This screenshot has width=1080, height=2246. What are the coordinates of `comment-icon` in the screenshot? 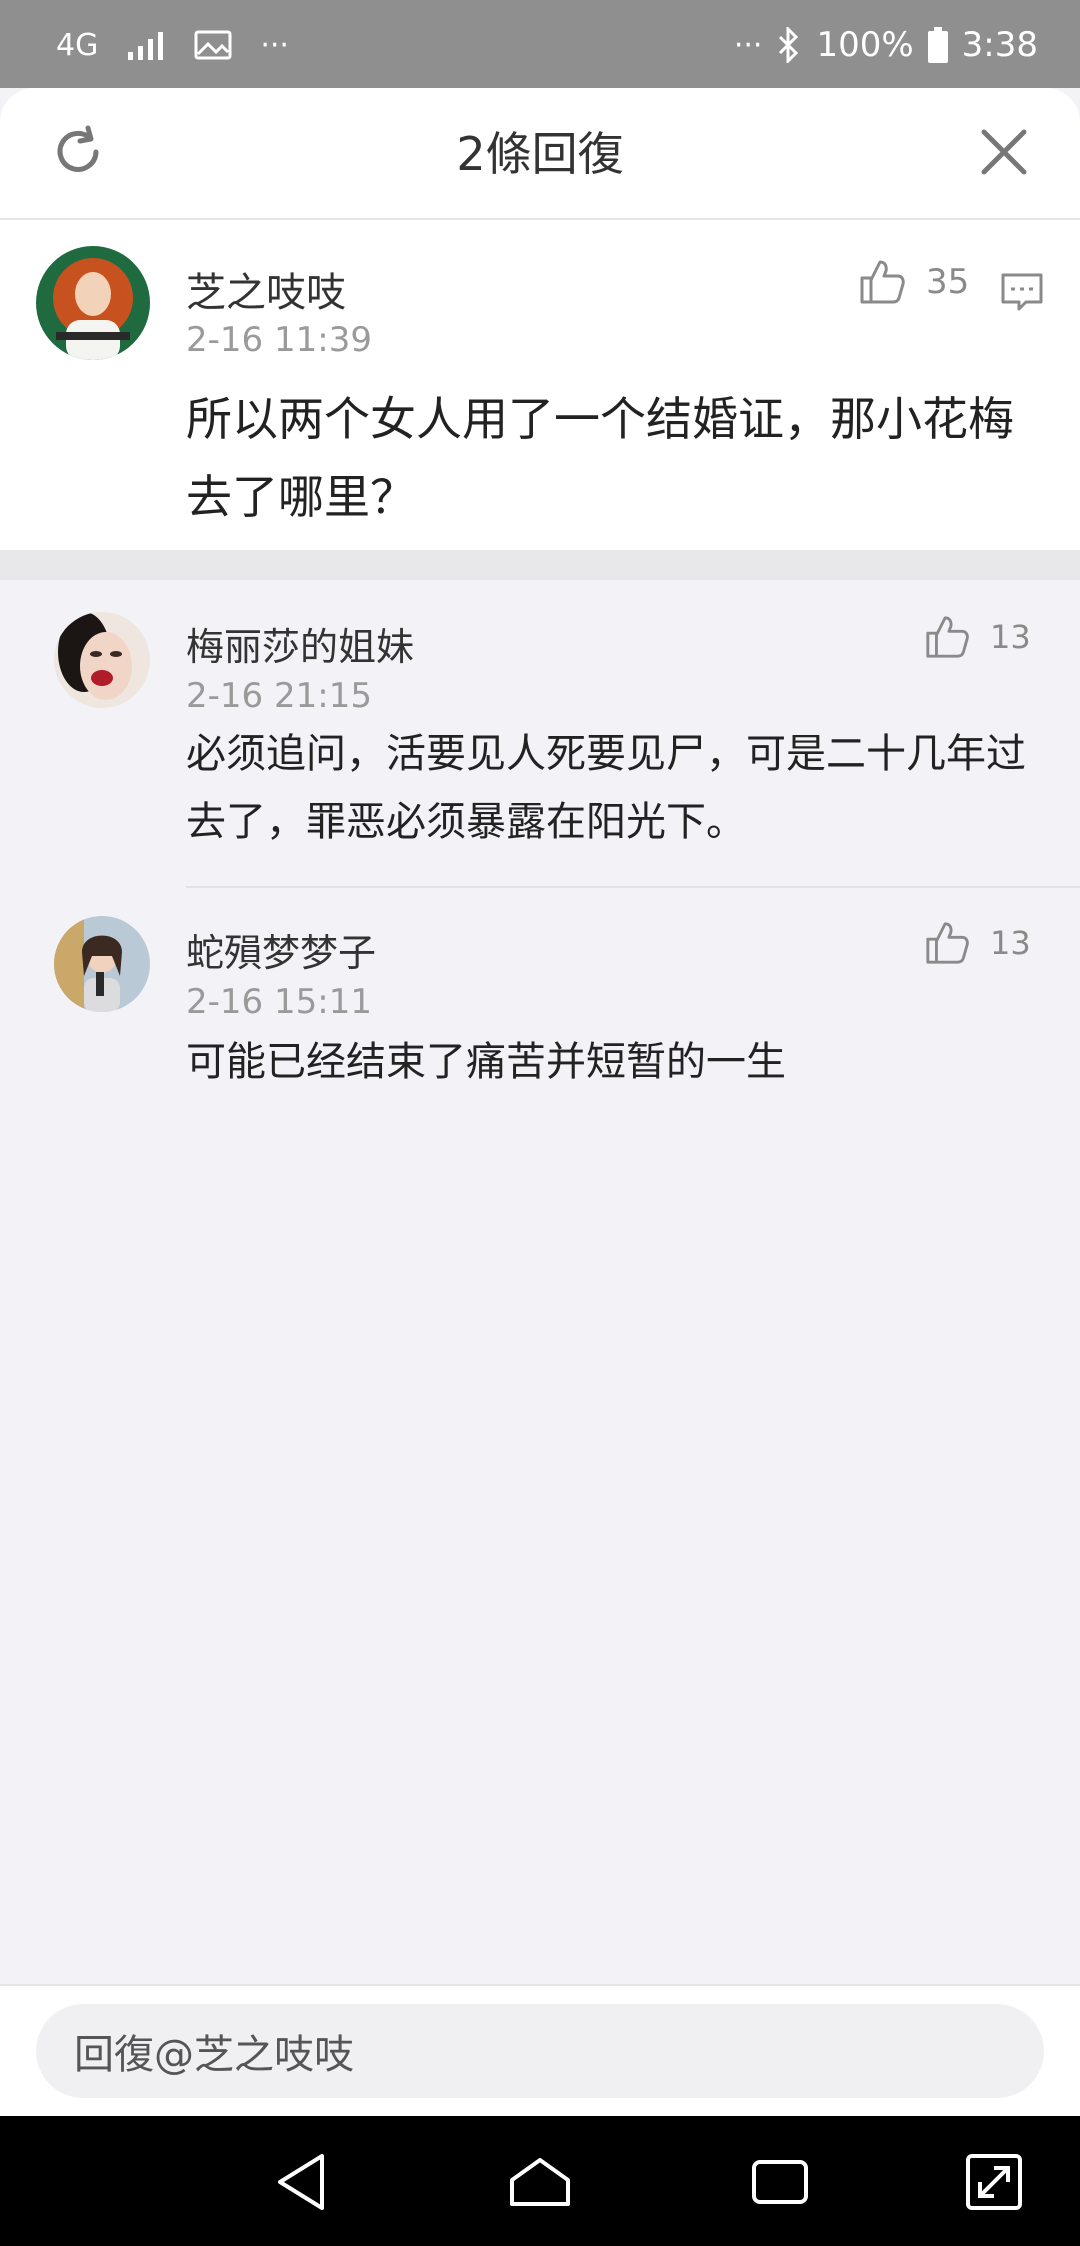 It's located at (1022, 292).